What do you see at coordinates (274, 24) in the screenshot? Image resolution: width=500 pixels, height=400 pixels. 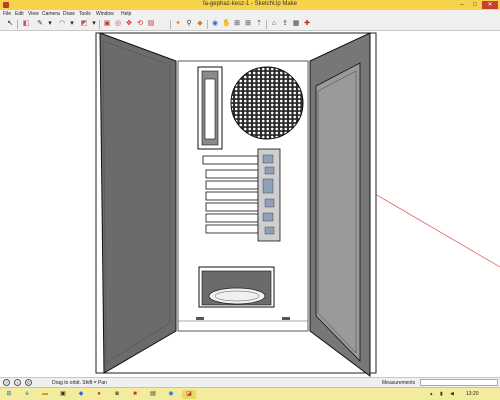 I see `warehouse-icon: ⌂` at bounding box center [274, 24].